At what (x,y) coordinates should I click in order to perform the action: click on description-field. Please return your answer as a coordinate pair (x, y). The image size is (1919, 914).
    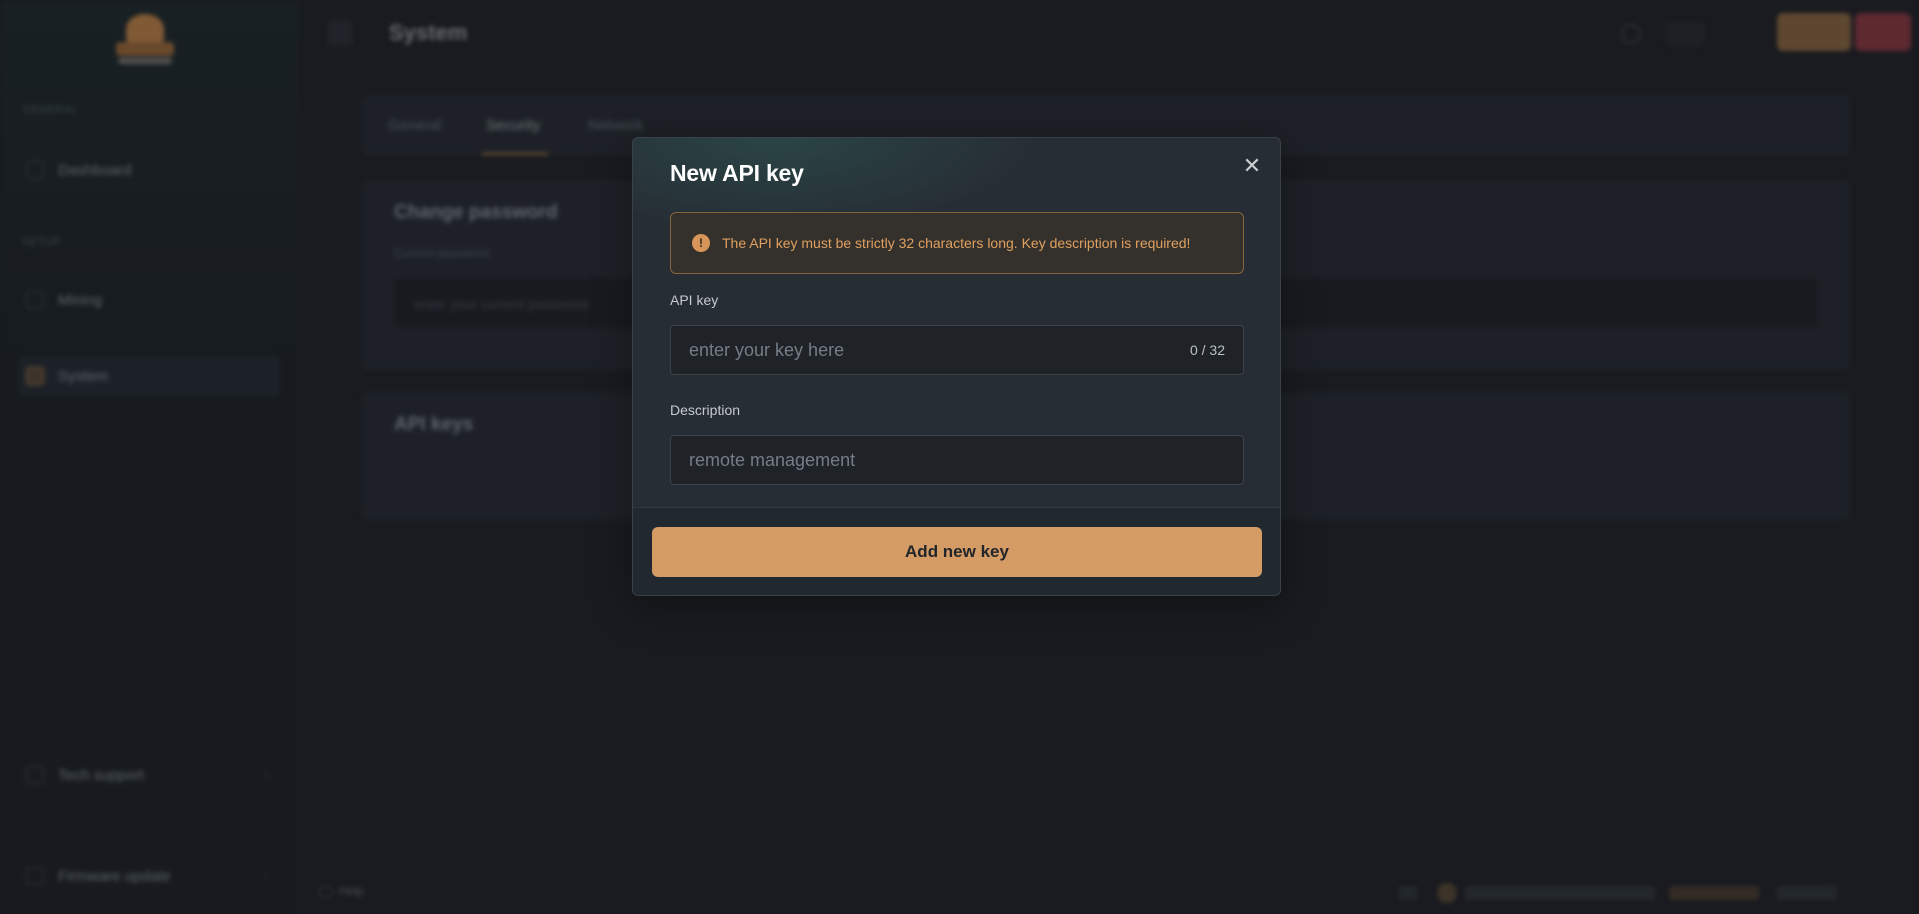
    Looking at the image, I should click on (957, 460).